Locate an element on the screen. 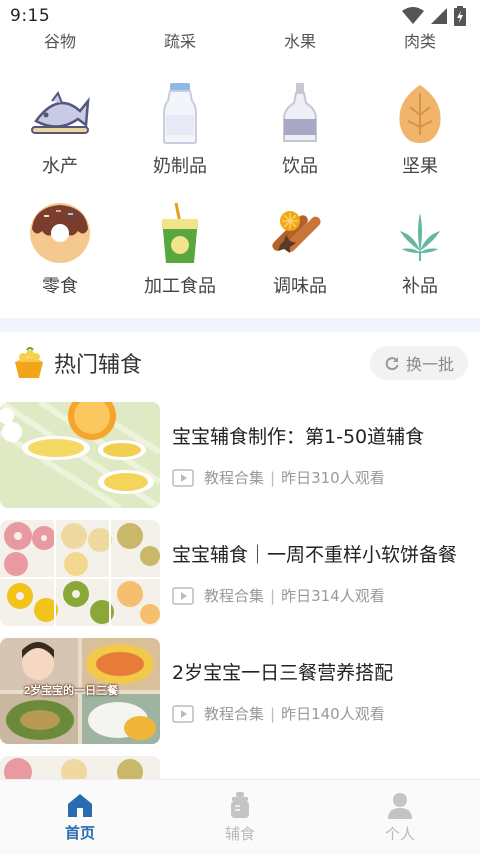 The width and height of the screenshot is (480, 855). category-nuts: 坚果 is located at coordinates (420, 129).